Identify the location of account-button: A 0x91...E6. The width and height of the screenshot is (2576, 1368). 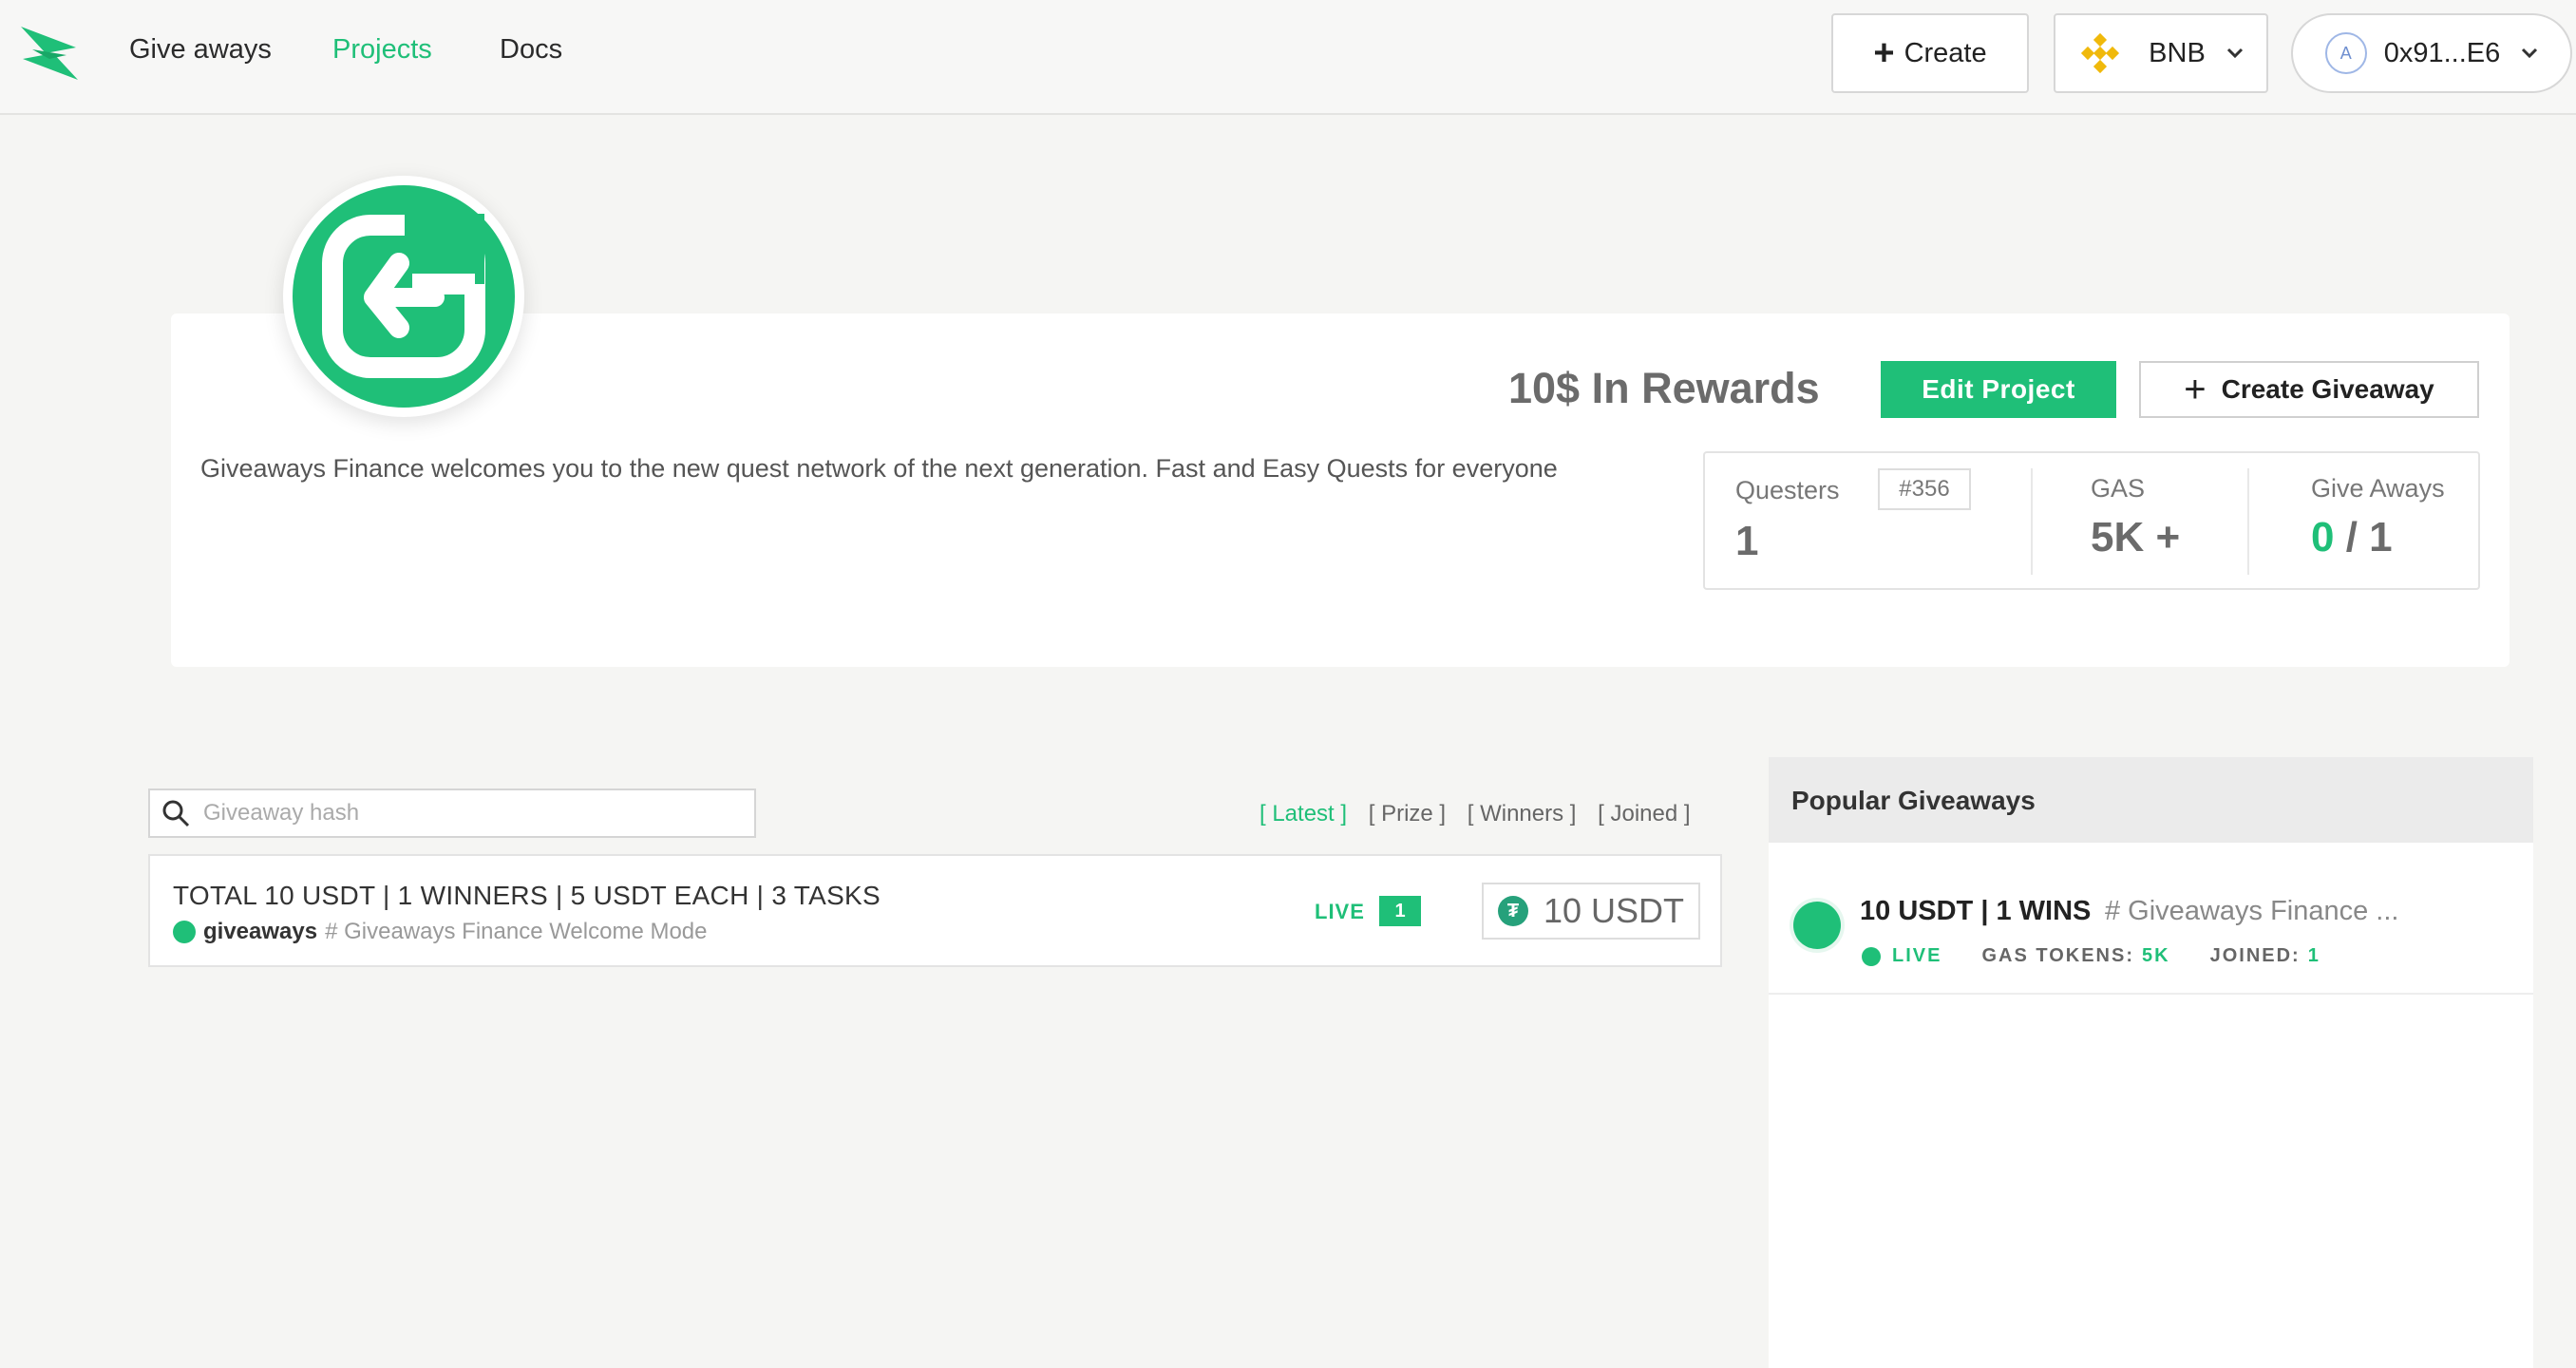
(2431, 53).